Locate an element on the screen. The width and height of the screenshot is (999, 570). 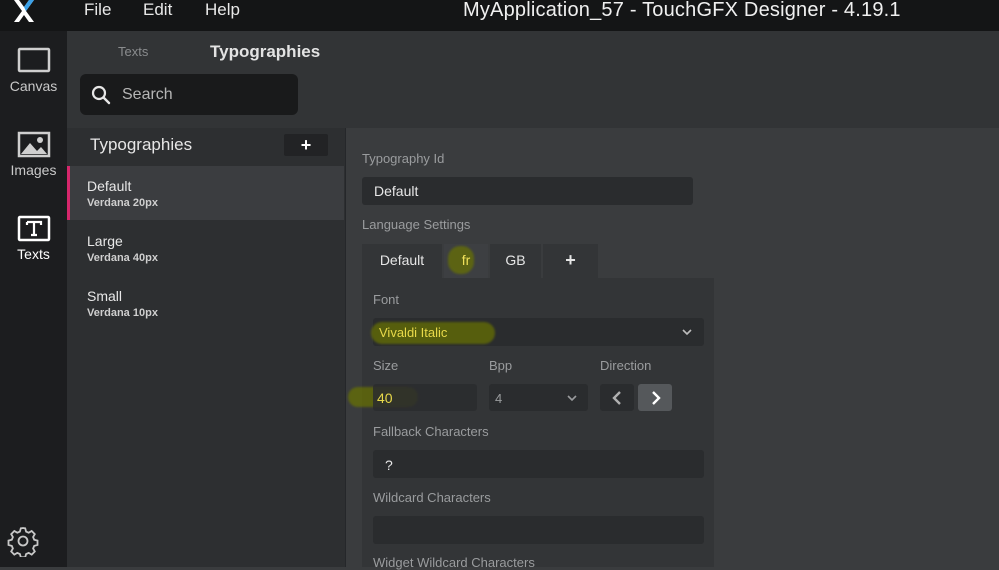
nav-canvas-label: Canvas is located at coordinates (33, 86).